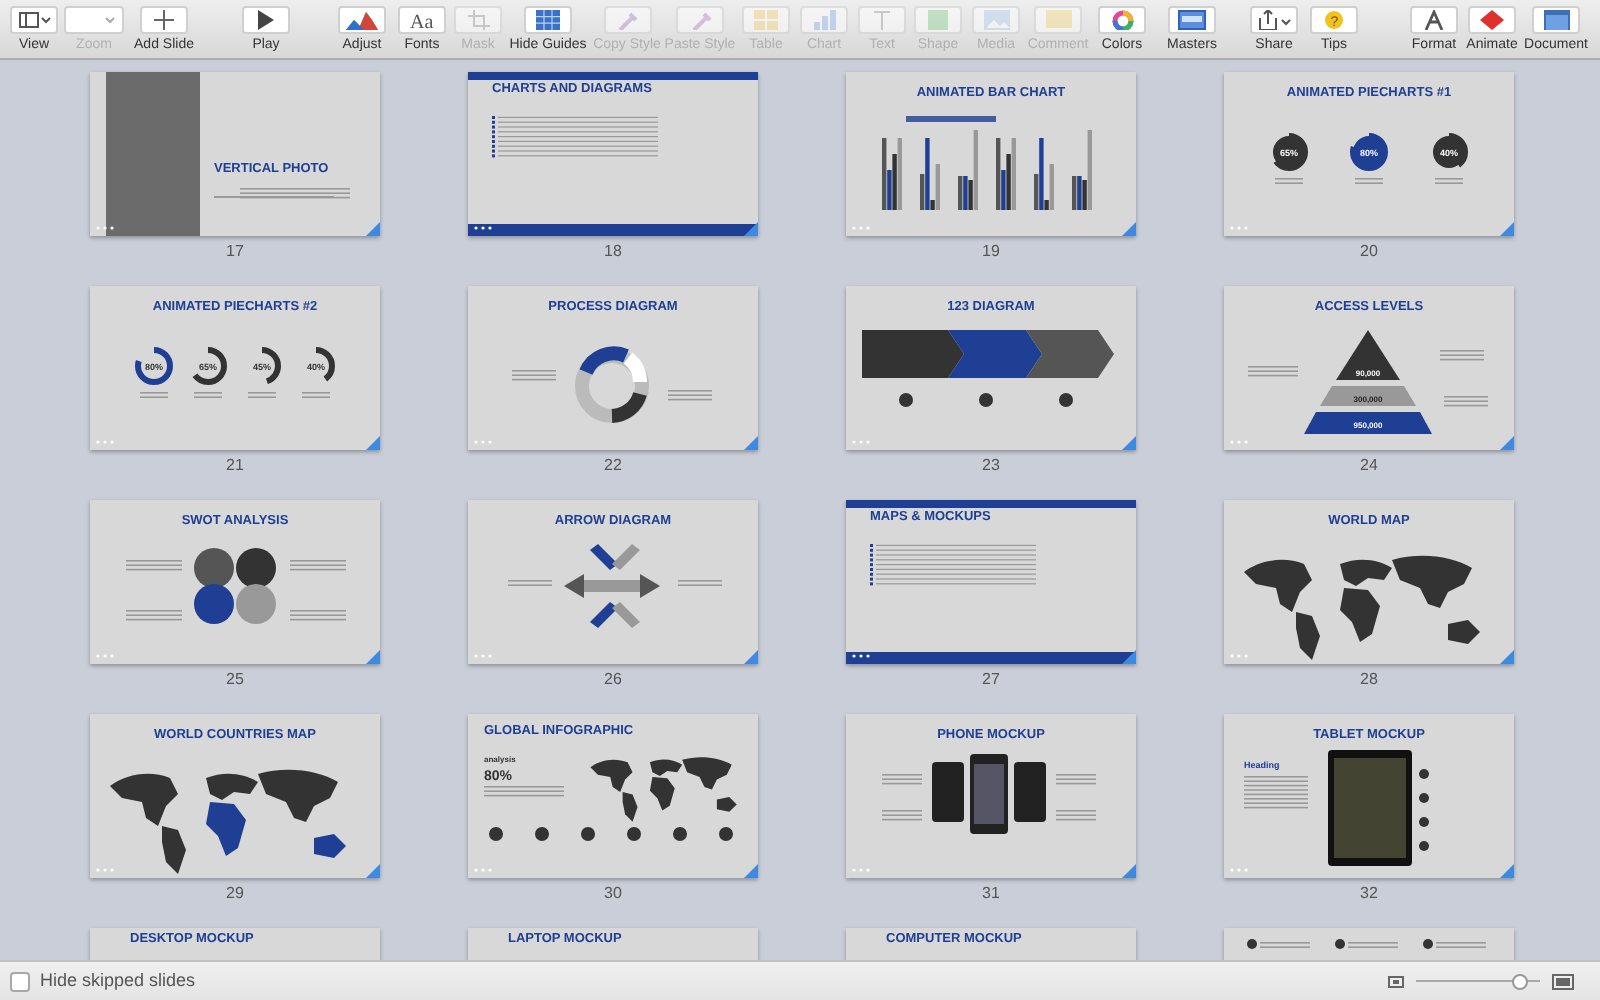  I want to click on text-icon, so click(882, 20).